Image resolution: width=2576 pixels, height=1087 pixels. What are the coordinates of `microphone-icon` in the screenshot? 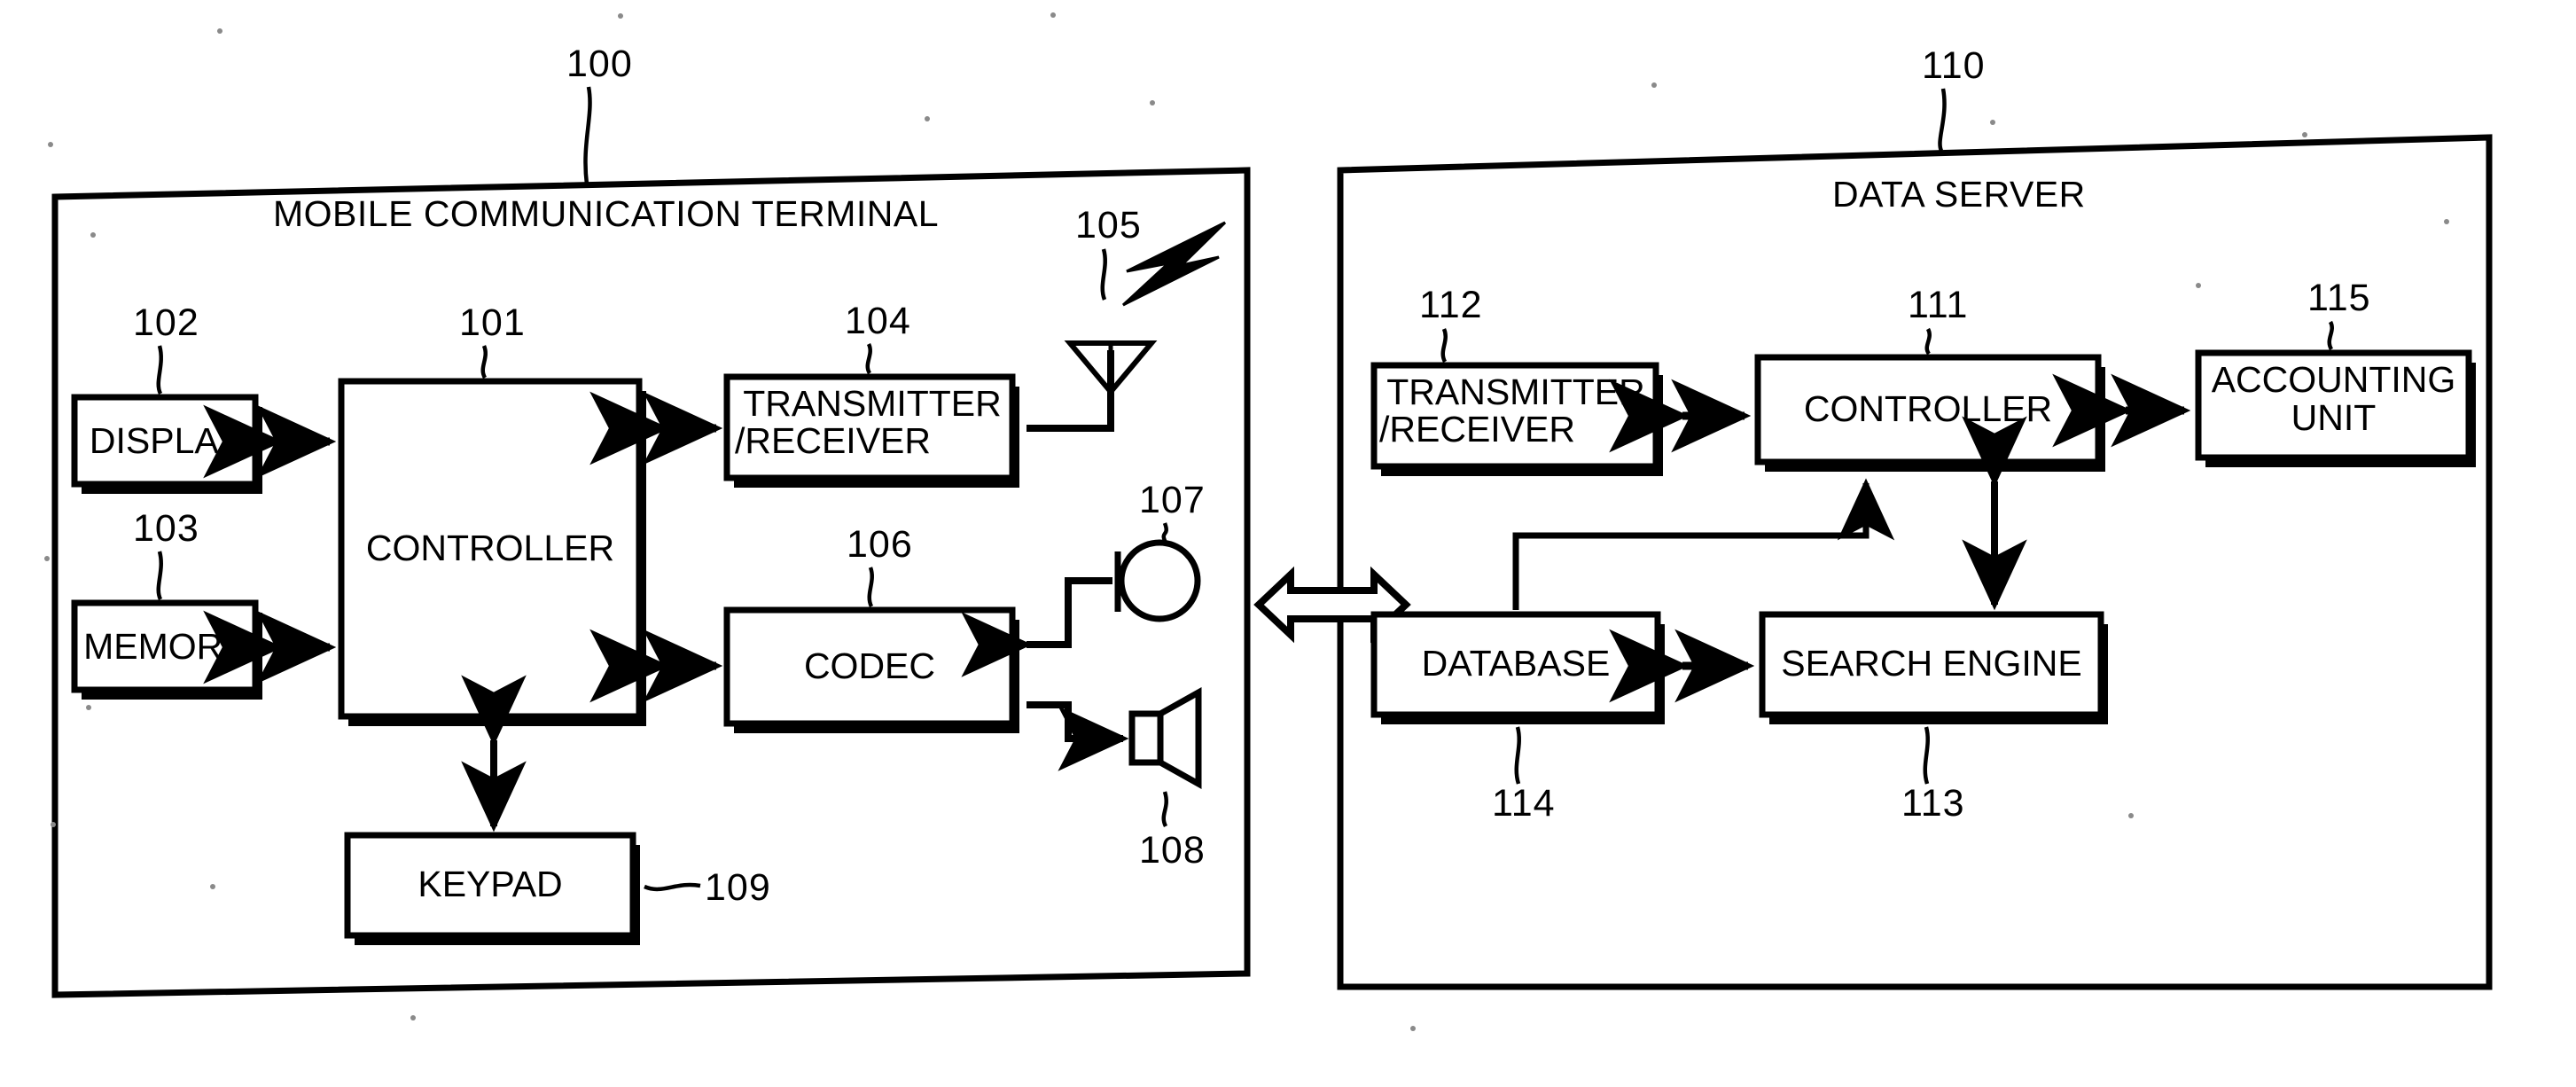 It's located at (1157, 580).